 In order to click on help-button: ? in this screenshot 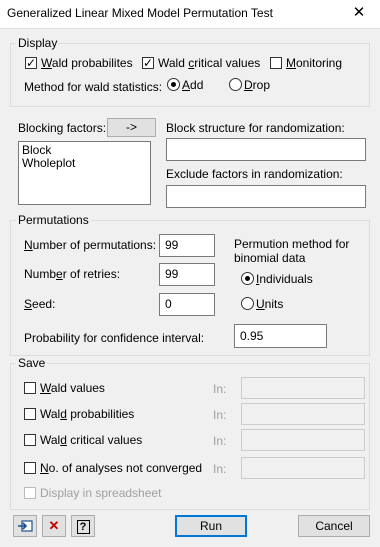, I will do `click(83, 526)`.